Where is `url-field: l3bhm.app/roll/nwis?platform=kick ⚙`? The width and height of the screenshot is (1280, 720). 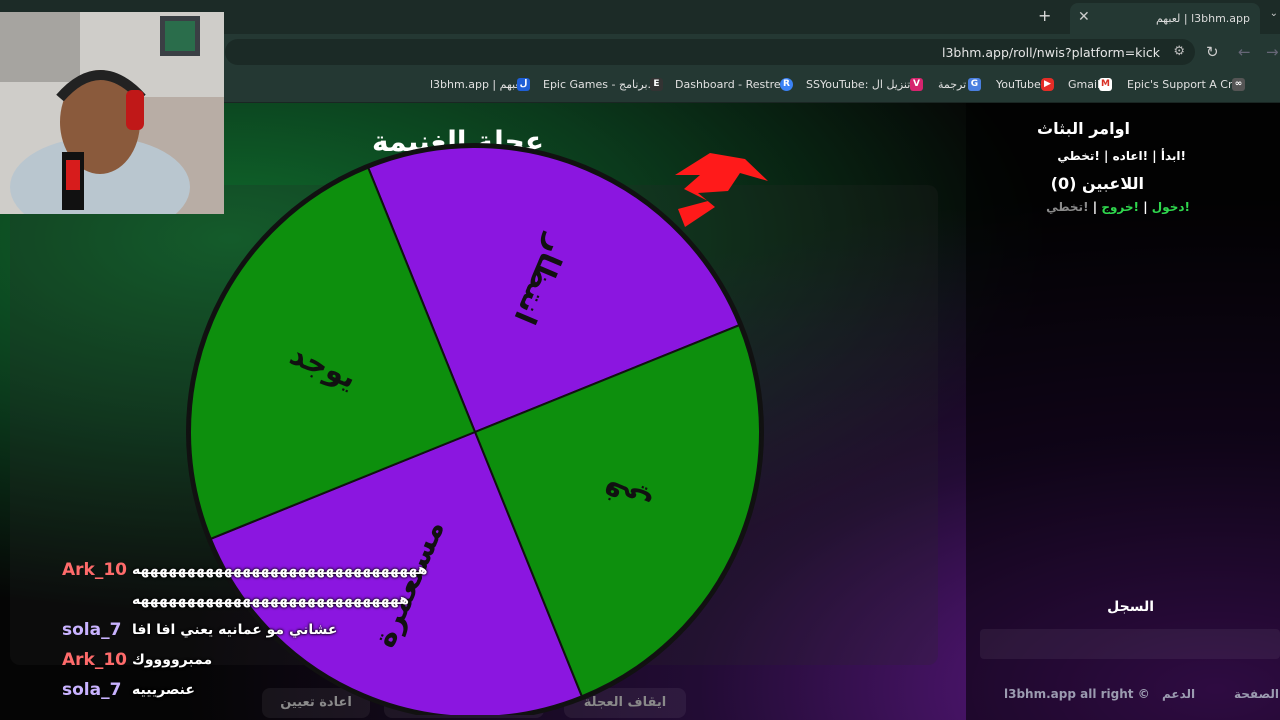 url-field: l3bhm.app/roll/nwis?platform=kick ⚙ is located at coordinates (710, 52).